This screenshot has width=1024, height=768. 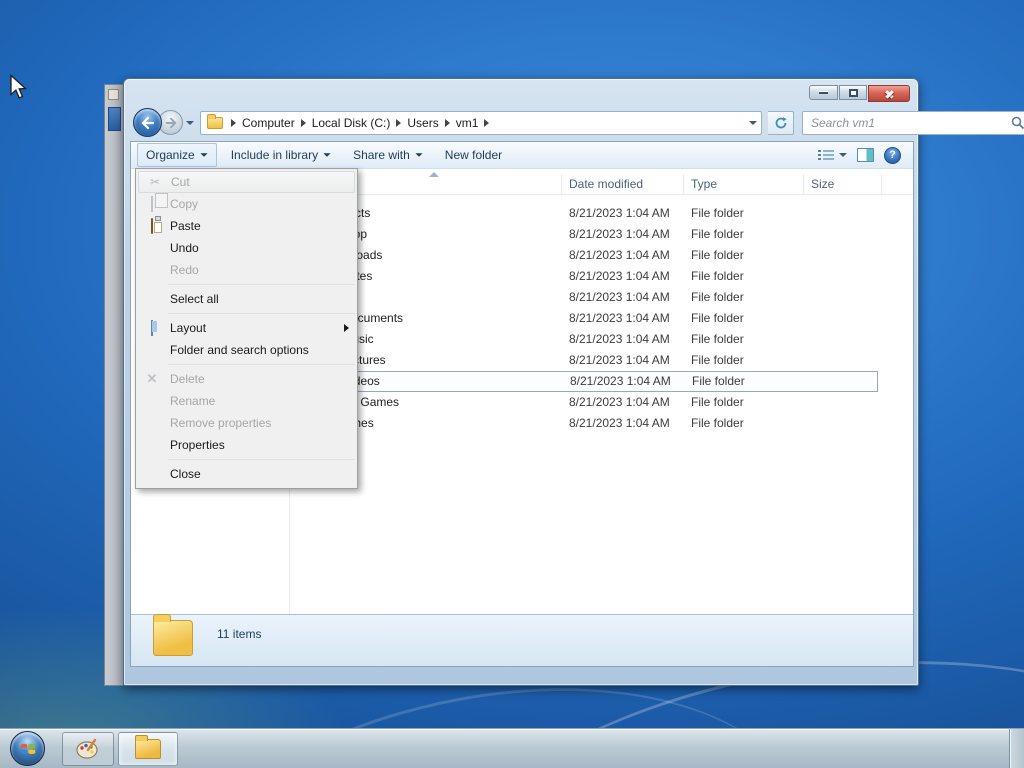 What do you see at coordinates (246, 474) in the screenshot?
I see `menu-item-close: Close` at bounding box center [246, 474].